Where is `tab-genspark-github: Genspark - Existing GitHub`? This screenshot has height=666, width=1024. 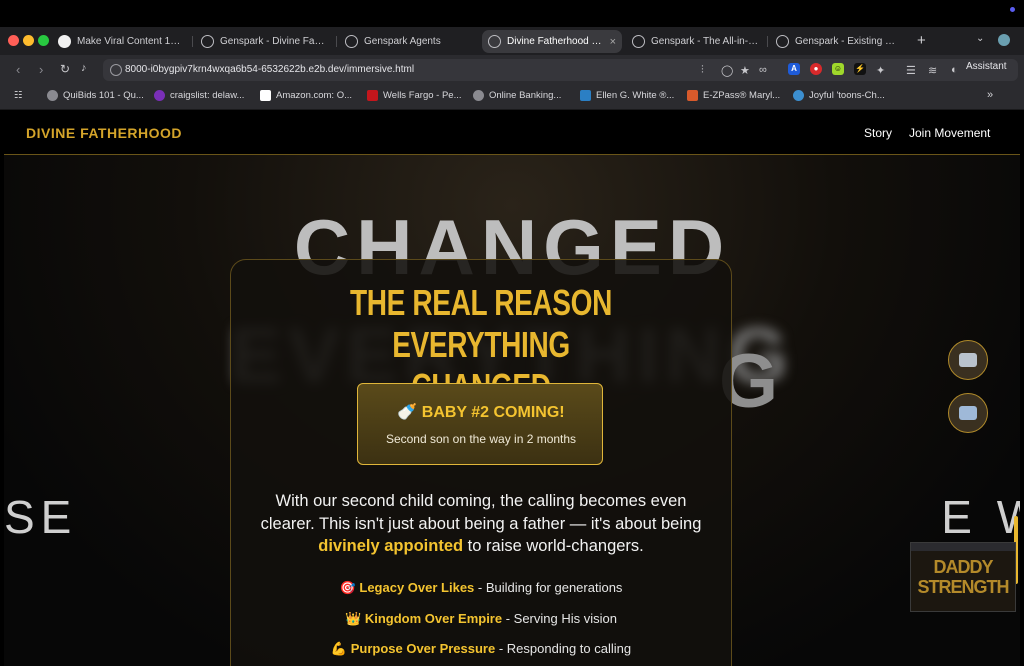
tab-genspark-github: Genspark - Existing GitHub is located at coordinates (839, 41).